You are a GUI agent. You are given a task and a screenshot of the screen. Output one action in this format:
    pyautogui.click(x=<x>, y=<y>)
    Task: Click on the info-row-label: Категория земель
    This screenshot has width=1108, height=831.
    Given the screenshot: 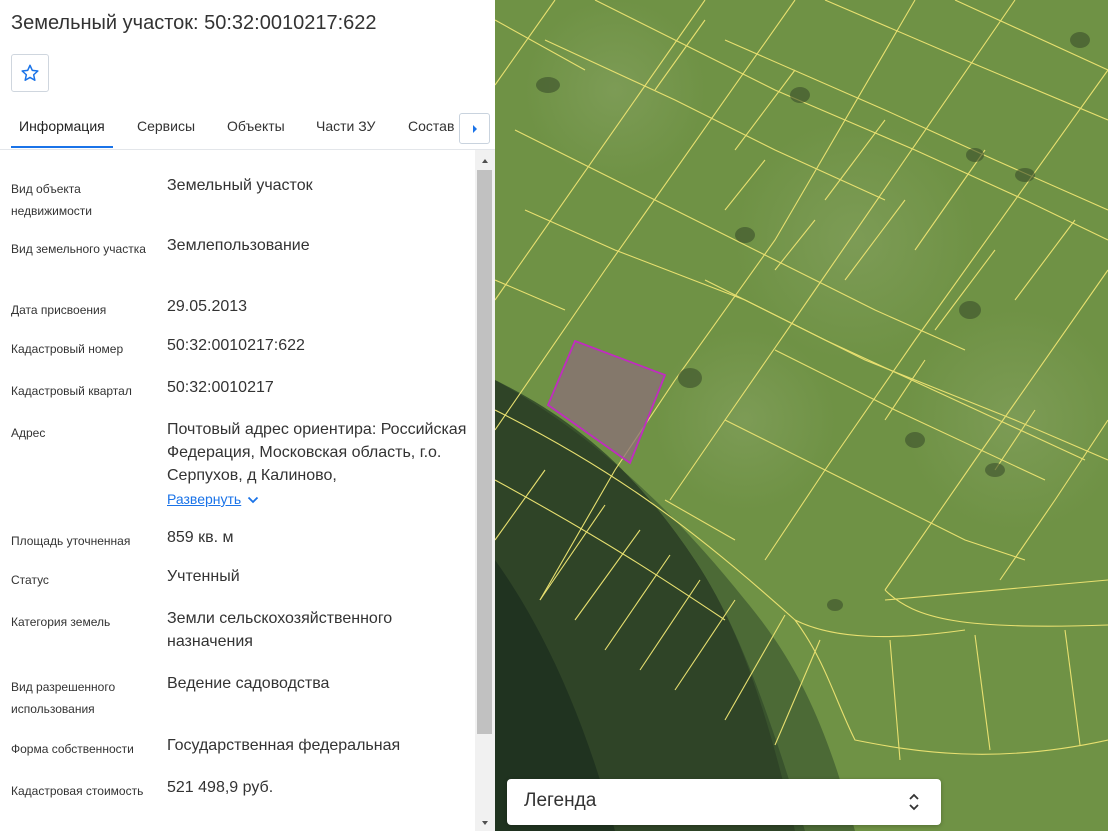 What is the action you would take?
    pyautogui.click(x=61, y=622)
    